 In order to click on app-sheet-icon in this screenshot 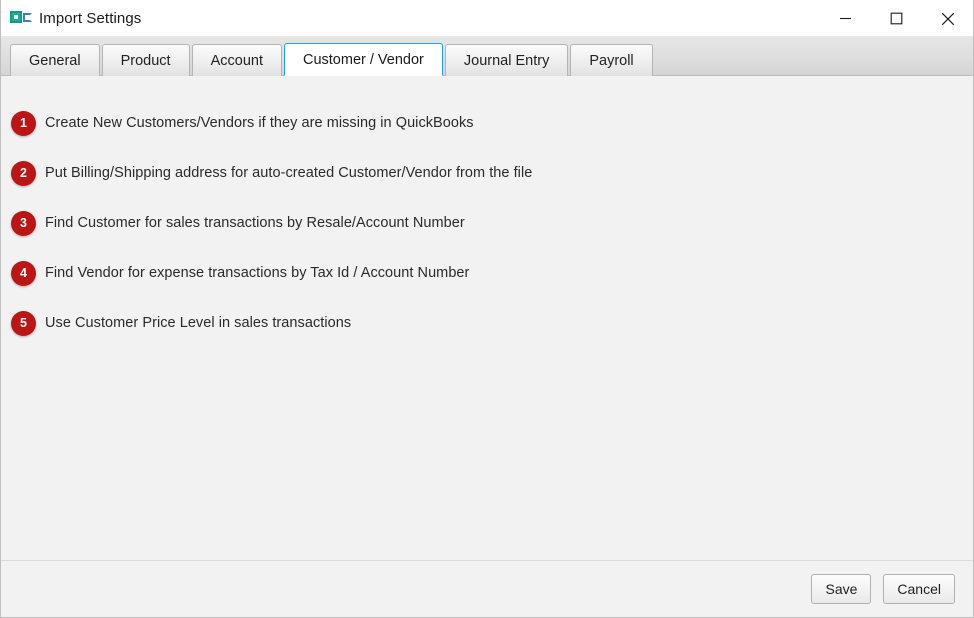, I will do `click(21, 18)`.